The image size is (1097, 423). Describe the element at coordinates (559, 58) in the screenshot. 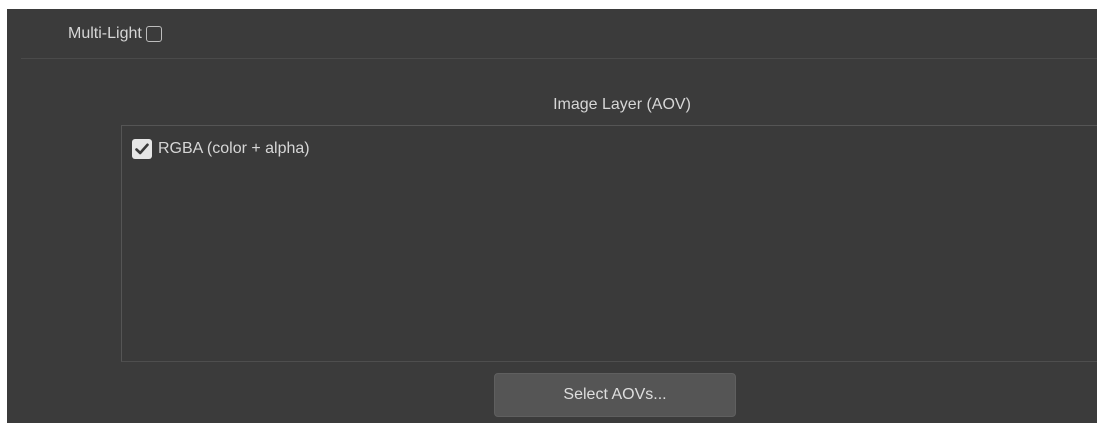

I see `divider` at that location.